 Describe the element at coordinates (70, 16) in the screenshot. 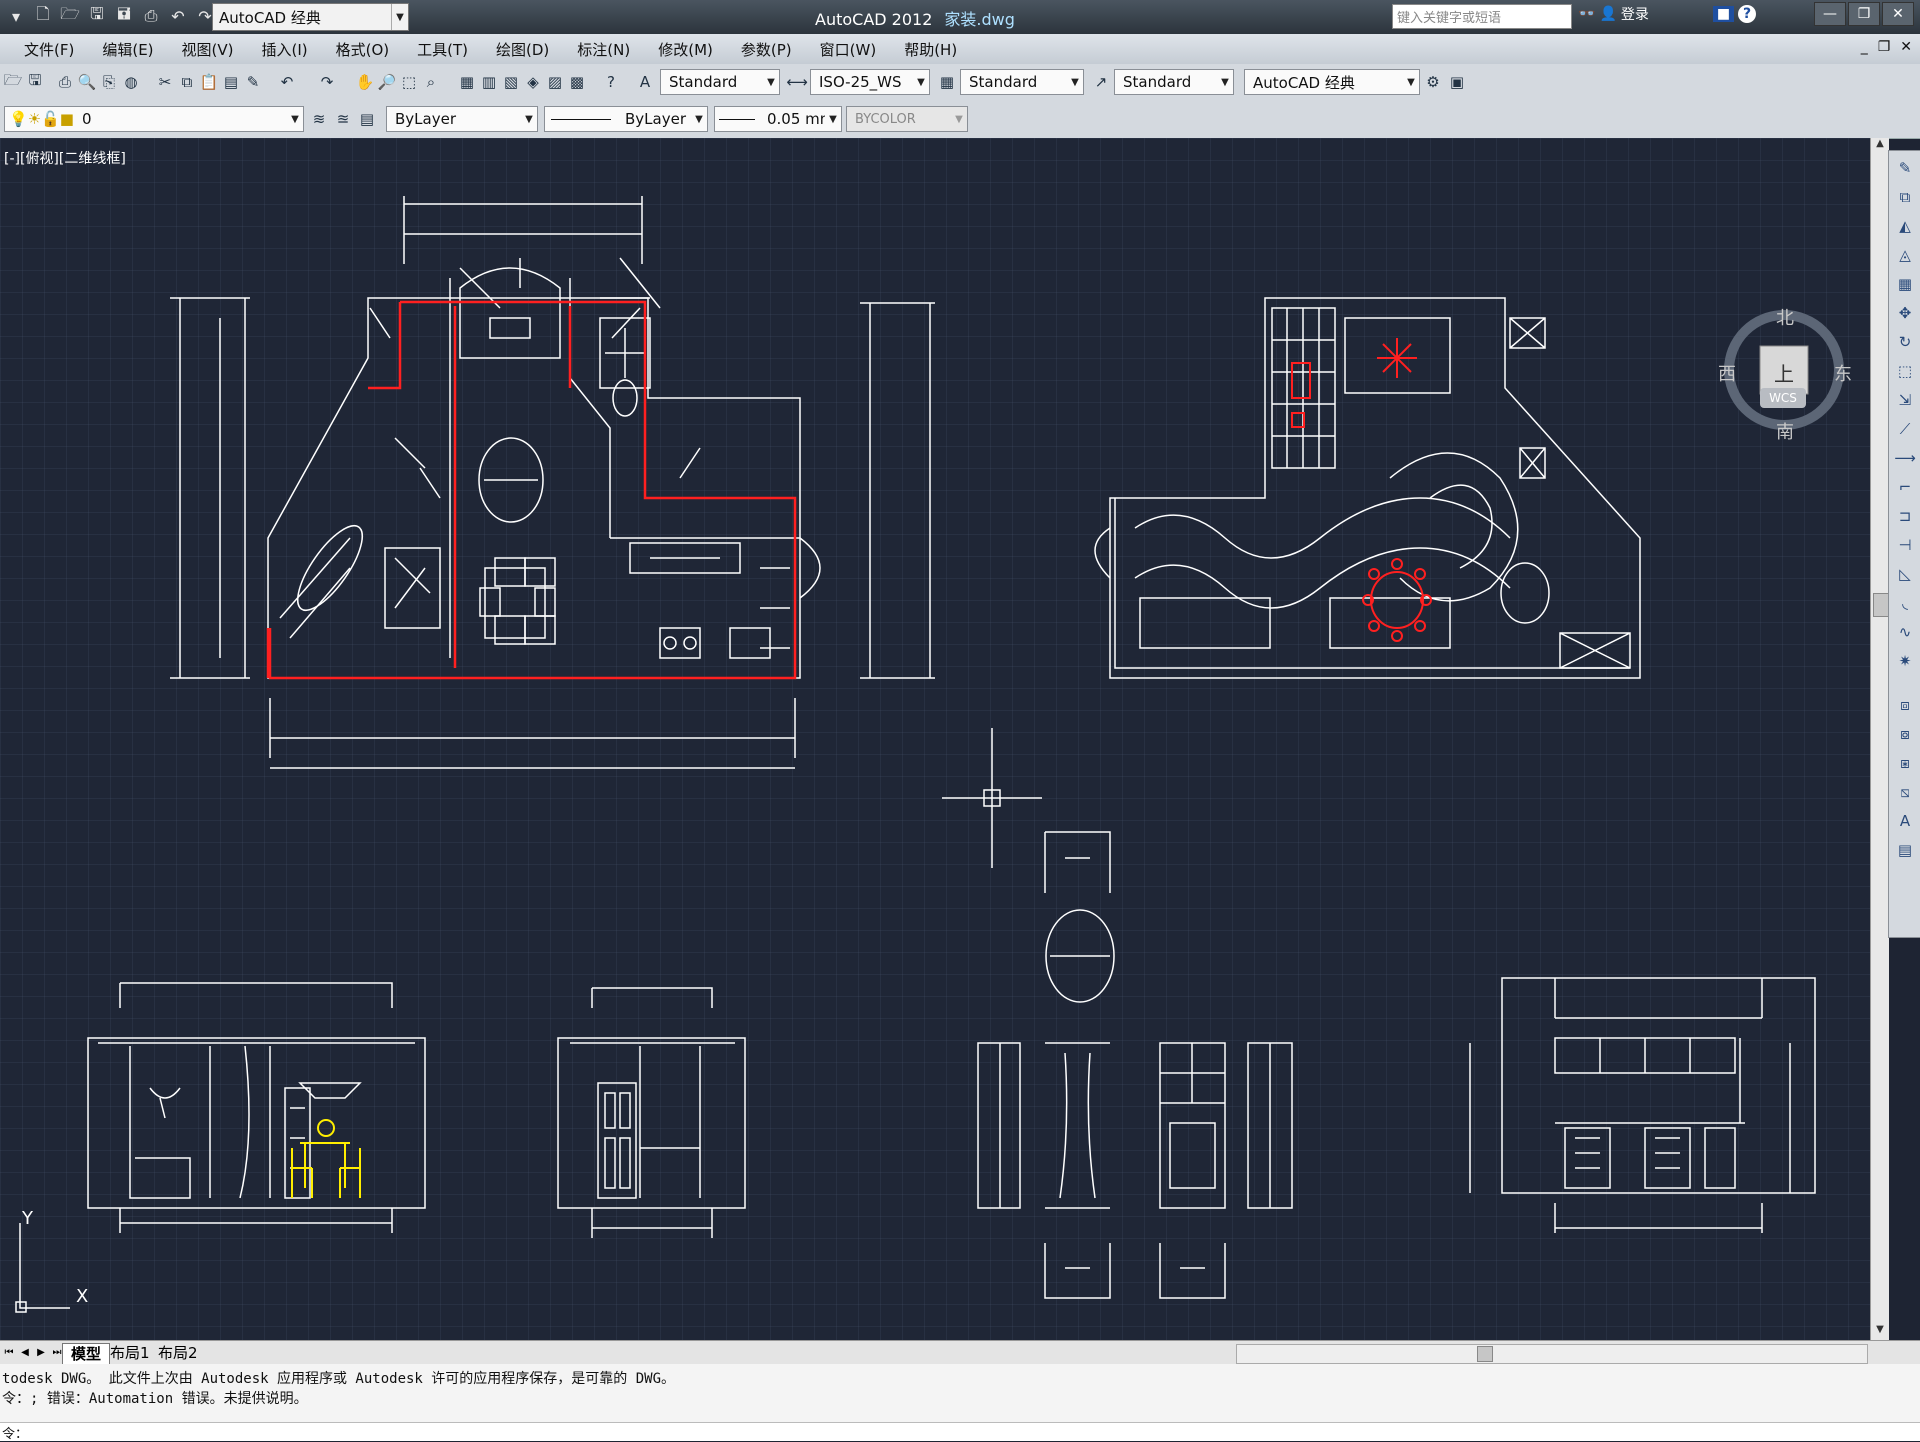

I see `open-file-icon: 🗁` at that location.